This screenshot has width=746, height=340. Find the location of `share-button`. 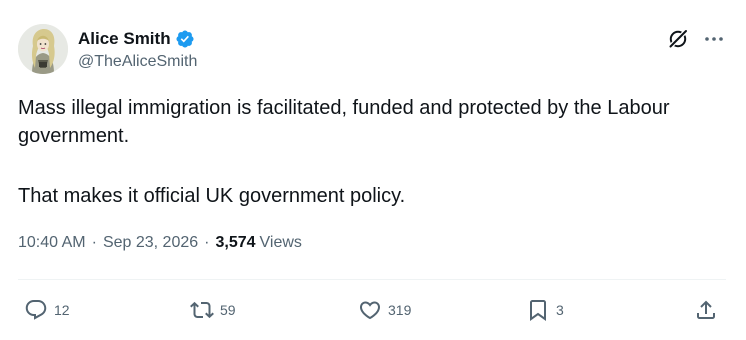

share-button is located at coordinates (709, 310).